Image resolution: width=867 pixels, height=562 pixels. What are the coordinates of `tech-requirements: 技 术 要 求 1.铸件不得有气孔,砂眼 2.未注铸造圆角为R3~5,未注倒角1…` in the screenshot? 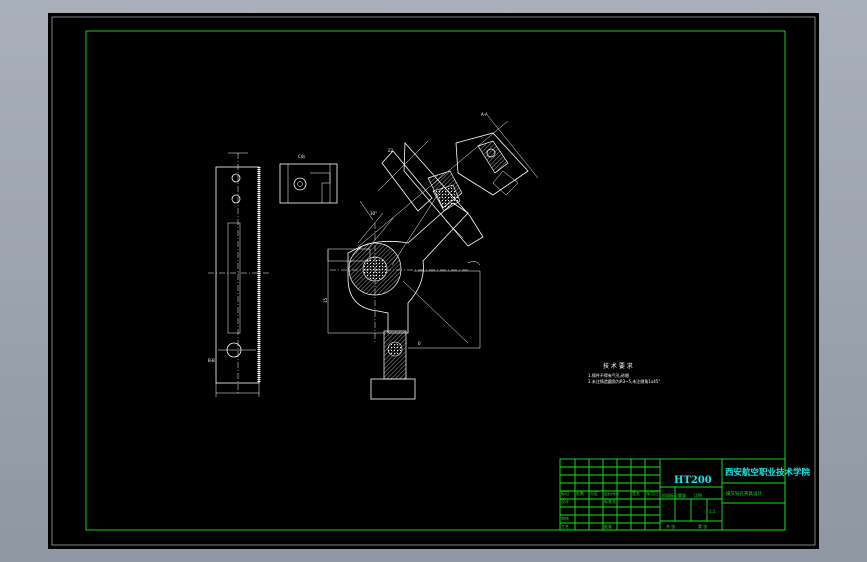 It's located at (624, 373).